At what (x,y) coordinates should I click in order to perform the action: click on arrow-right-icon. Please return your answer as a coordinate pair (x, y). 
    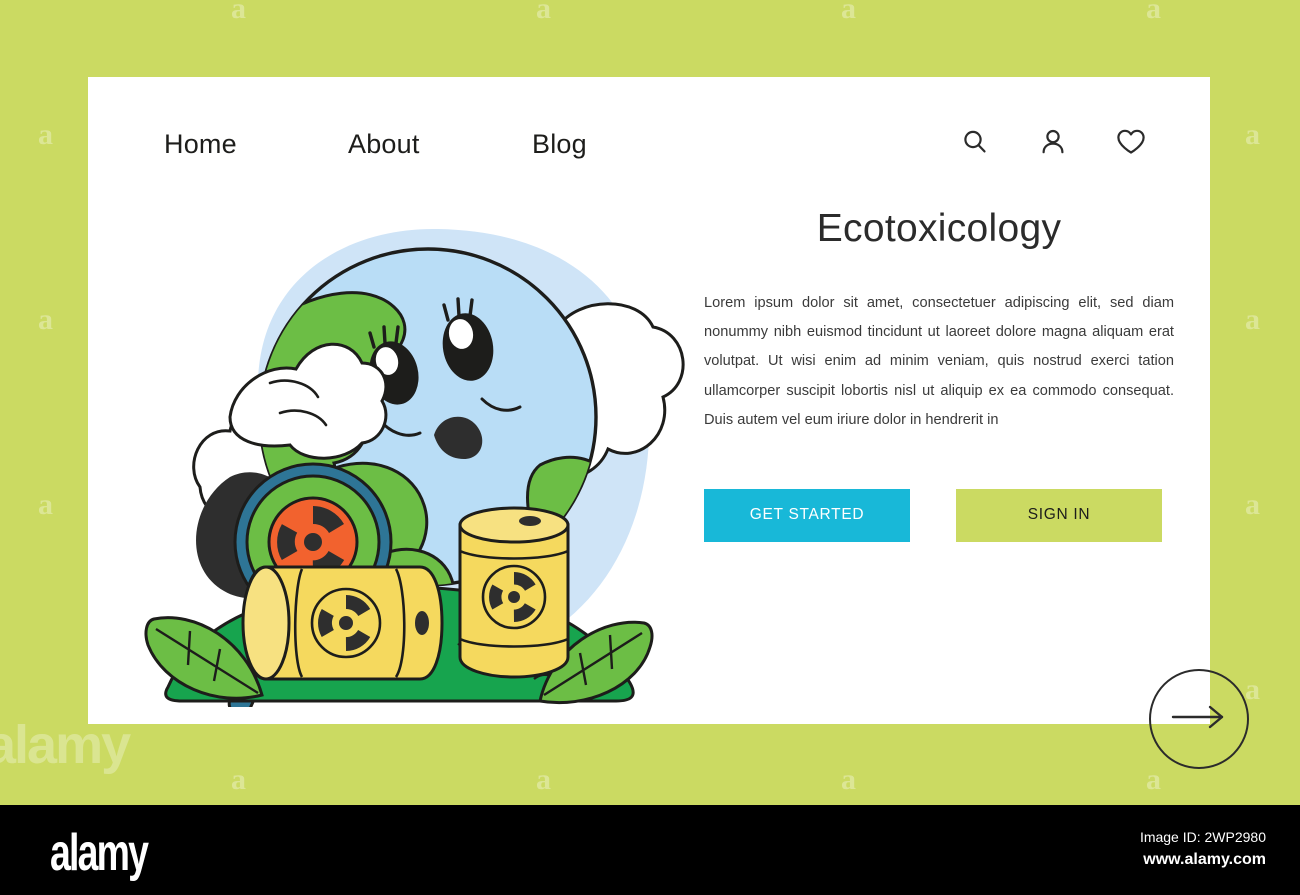
    Looking at the image, I should click on (1199, 719).